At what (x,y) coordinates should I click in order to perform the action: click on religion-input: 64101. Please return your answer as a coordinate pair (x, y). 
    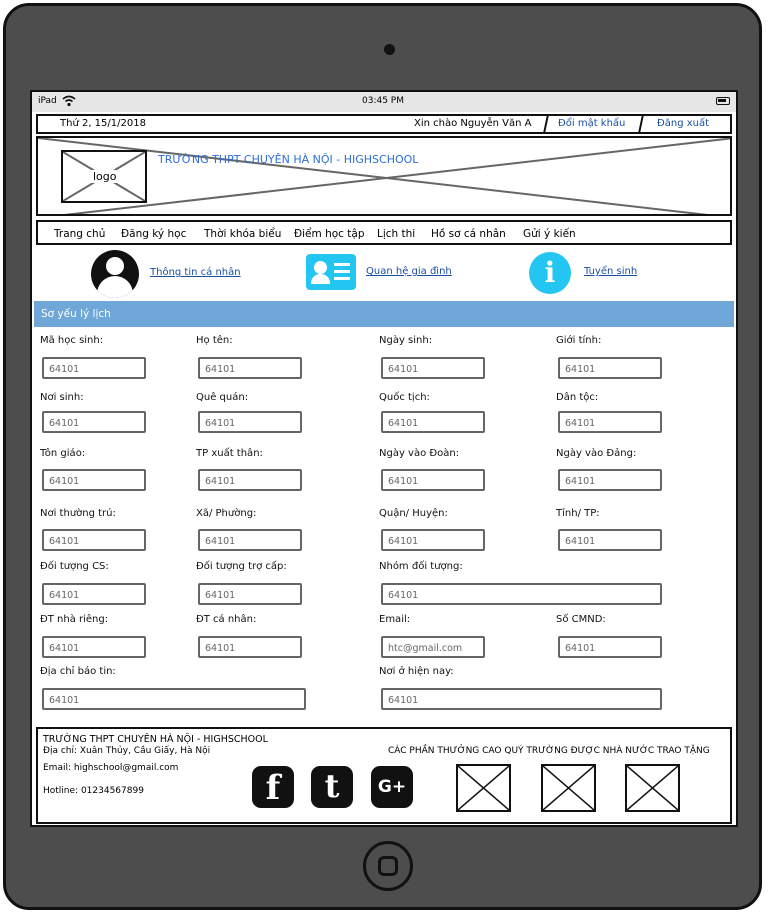
    Looking at the image, I should click on (94, 480).